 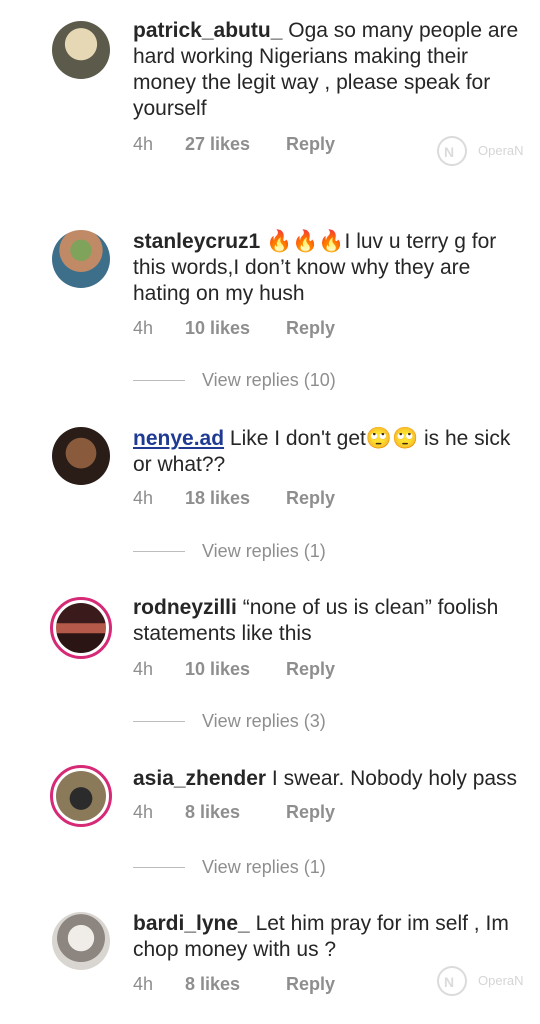 What do you see at coordinates (191, 923) in the screenshot?
I see `comment-username: bardi_lyne_` at bounding box center [191, 923].